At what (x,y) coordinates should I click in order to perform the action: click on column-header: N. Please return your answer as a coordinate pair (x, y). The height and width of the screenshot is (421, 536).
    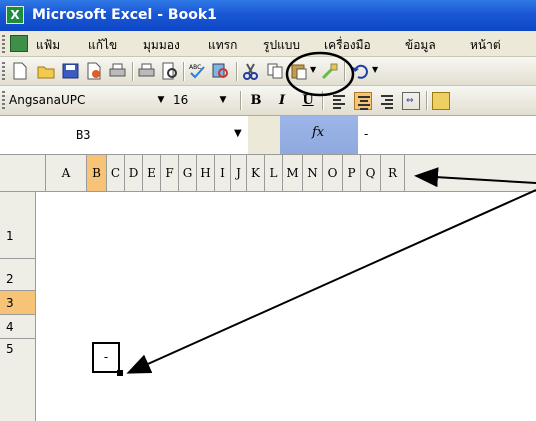
    Looking at the image, I should click on (313, 173).